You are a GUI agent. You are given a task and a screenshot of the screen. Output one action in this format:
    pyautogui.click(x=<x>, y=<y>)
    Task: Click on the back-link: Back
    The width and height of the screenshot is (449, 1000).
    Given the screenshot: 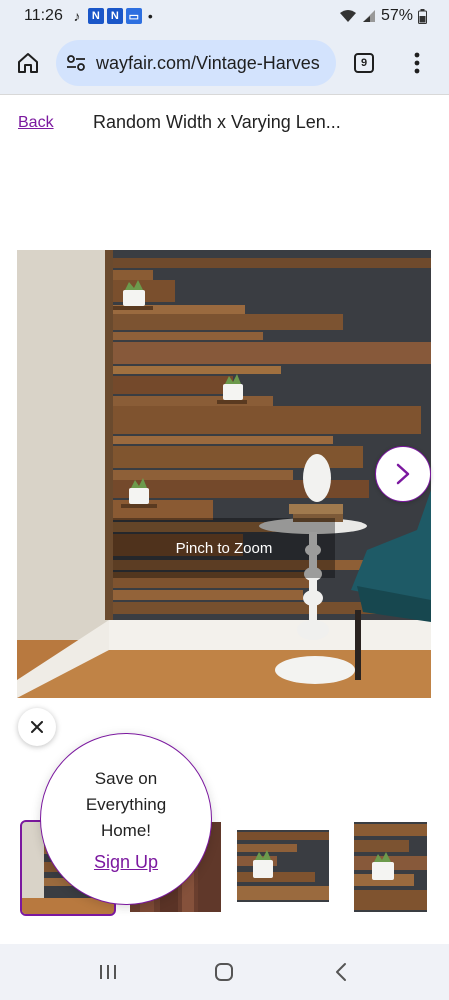 What is the action you would take?
    pyautogui.click(x=36, y=123)
    